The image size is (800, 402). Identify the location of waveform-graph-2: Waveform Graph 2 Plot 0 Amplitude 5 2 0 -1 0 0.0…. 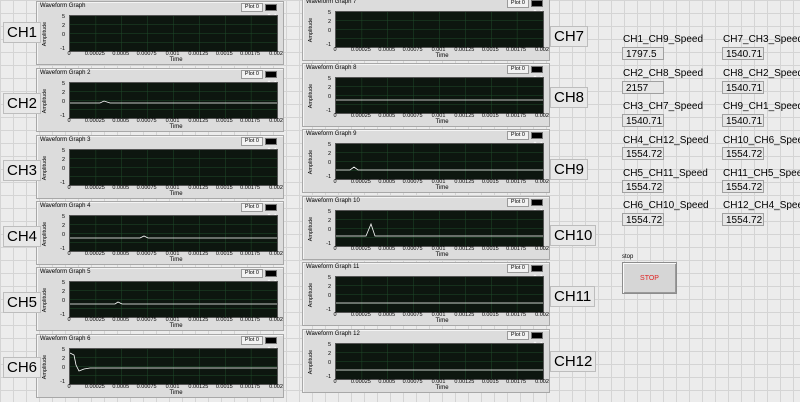
(160, 100).